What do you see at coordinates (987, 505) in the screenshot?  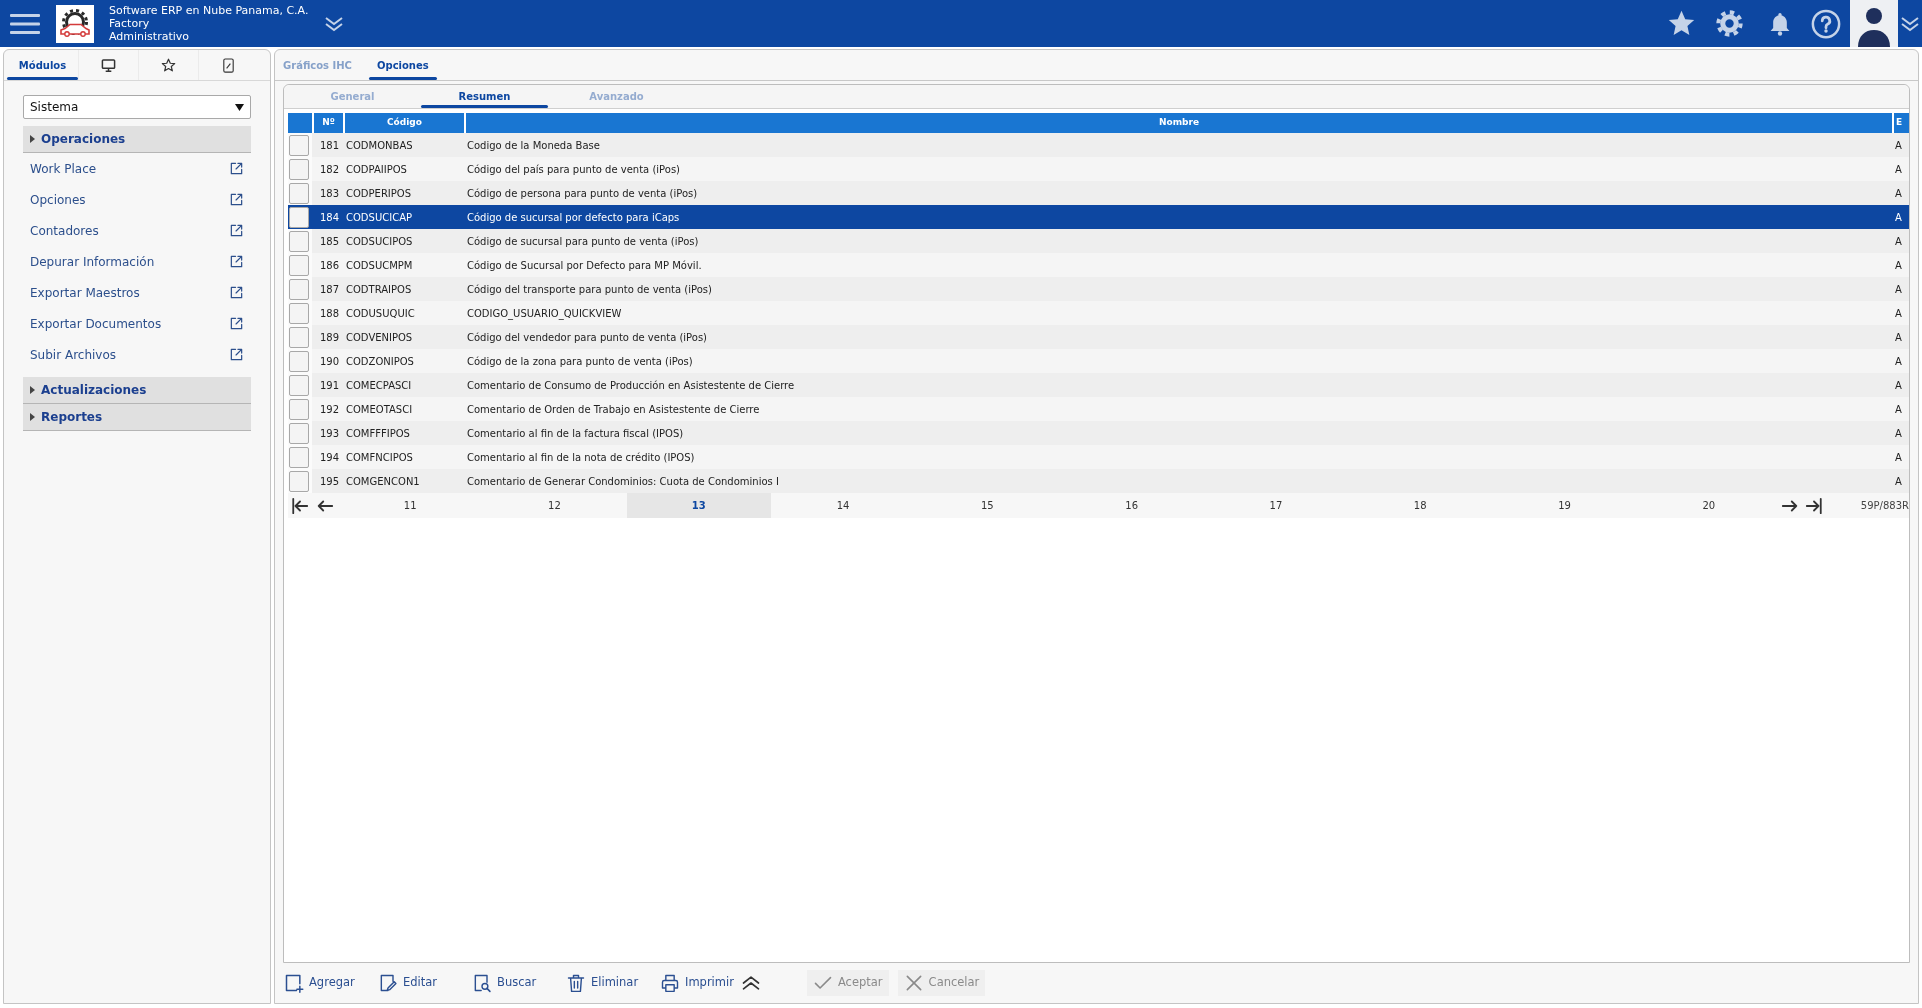 I see `page-link: 15` at bounding box center [987, 505].